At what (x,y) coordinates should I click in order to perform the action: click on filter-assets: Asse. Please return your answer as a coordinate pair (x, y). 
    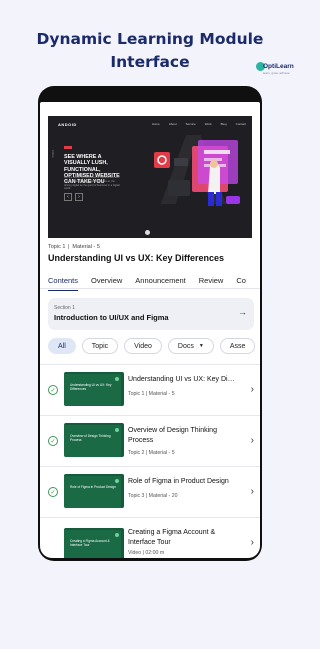
    Looking at the image, I should click on (237, 346).